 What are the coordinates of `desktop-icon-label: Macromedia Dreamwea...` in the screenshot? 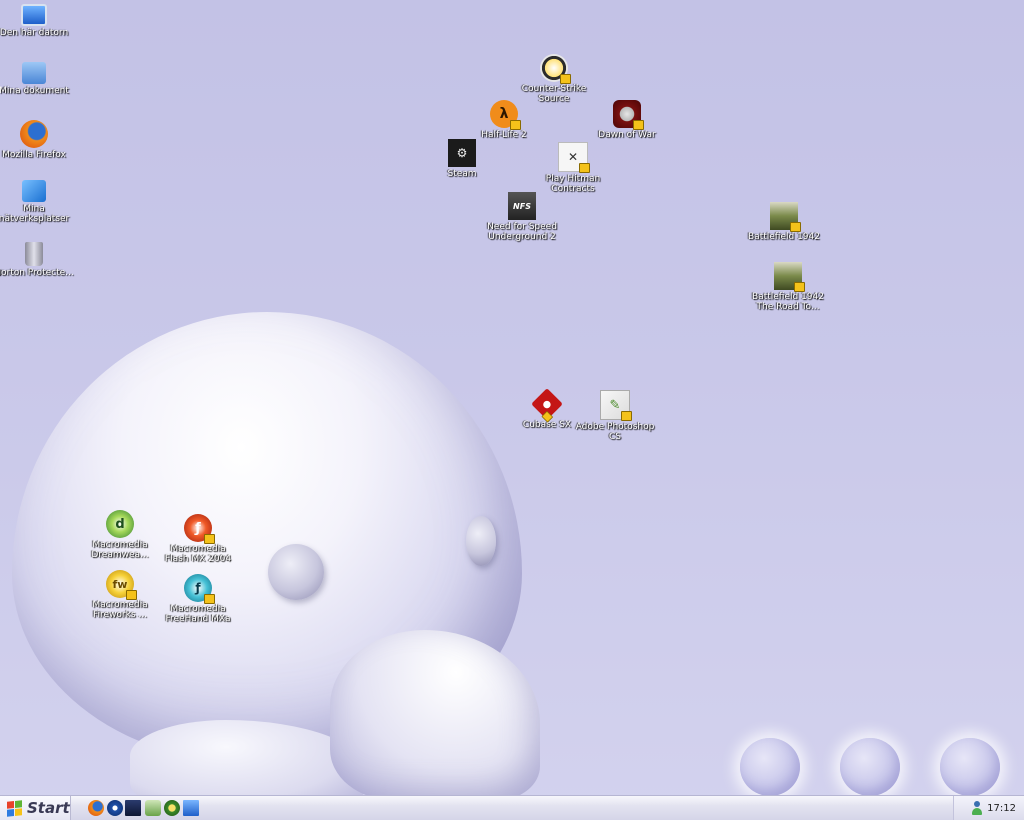 It's located at (120, 550).